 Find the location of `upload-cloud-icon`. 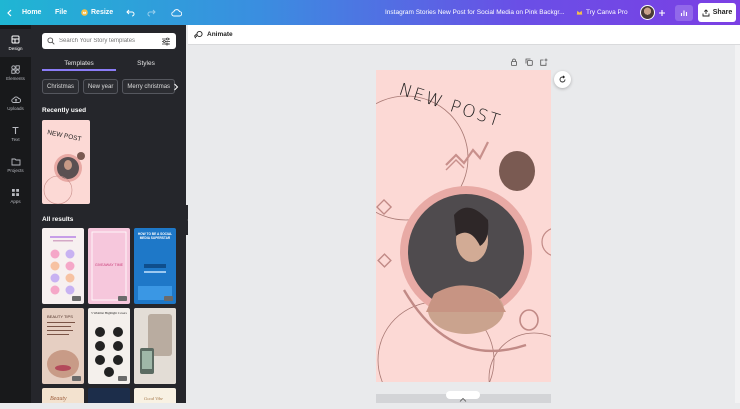

upload-cloud-icon is located at coordinates (15, 99).